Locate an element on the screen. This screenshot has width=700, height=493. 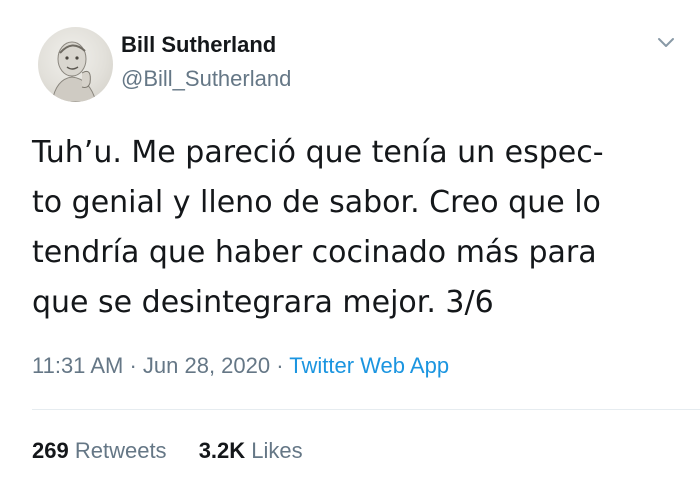
tweet-text-line: to genial y lleno de sabor. Creo que lo is located at coordinates (316, 202).